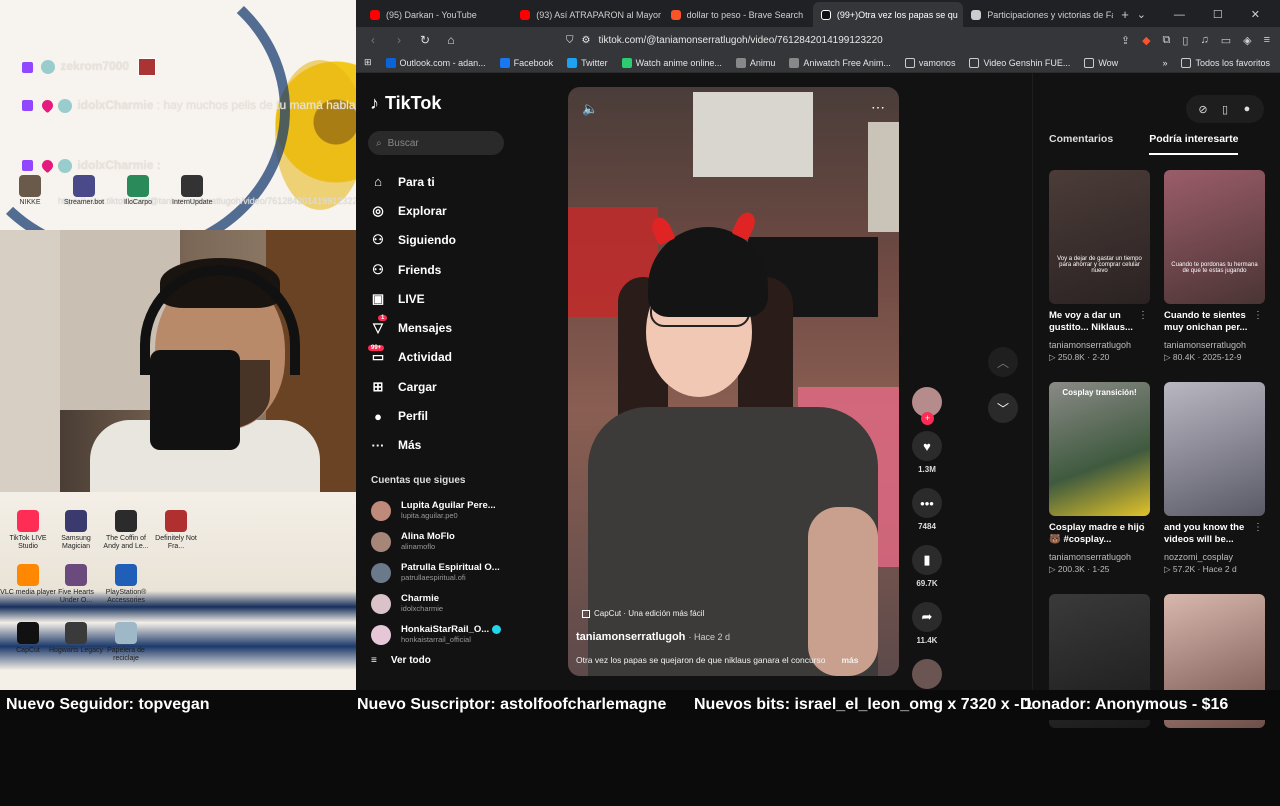 The image size is (1280, 806). What do you see at coordinates (1226, 40) in the screenshot?
I see `wallet-icon: ▭` at bounding box center [1226, 40].